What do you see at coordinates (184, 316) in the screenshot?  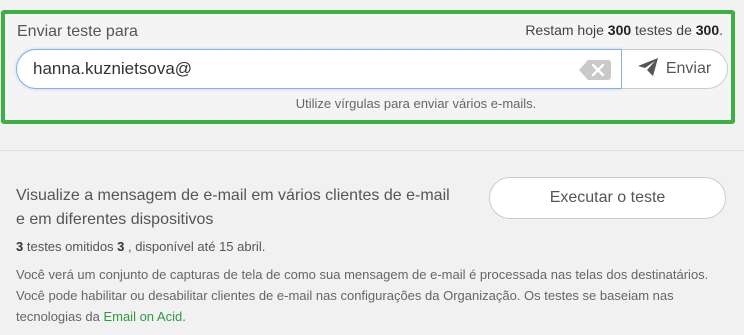 I see `description-end: .` at bounding box center [184, 316].